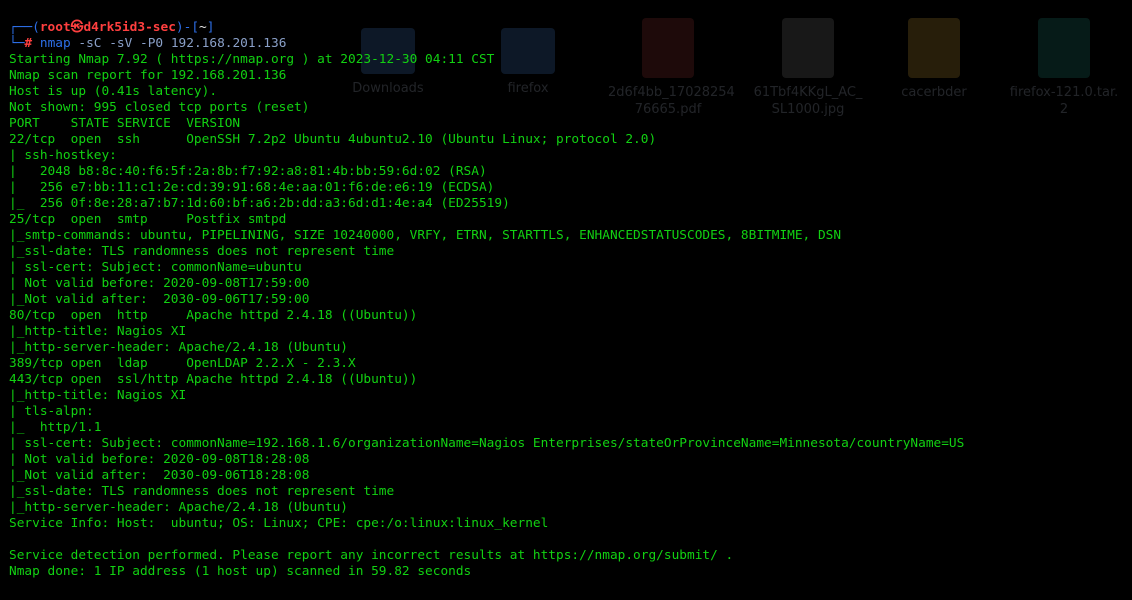  Describe the element at coordinates (203, 27) in the screenshot. I see `prompt-directory: ~` at that location.